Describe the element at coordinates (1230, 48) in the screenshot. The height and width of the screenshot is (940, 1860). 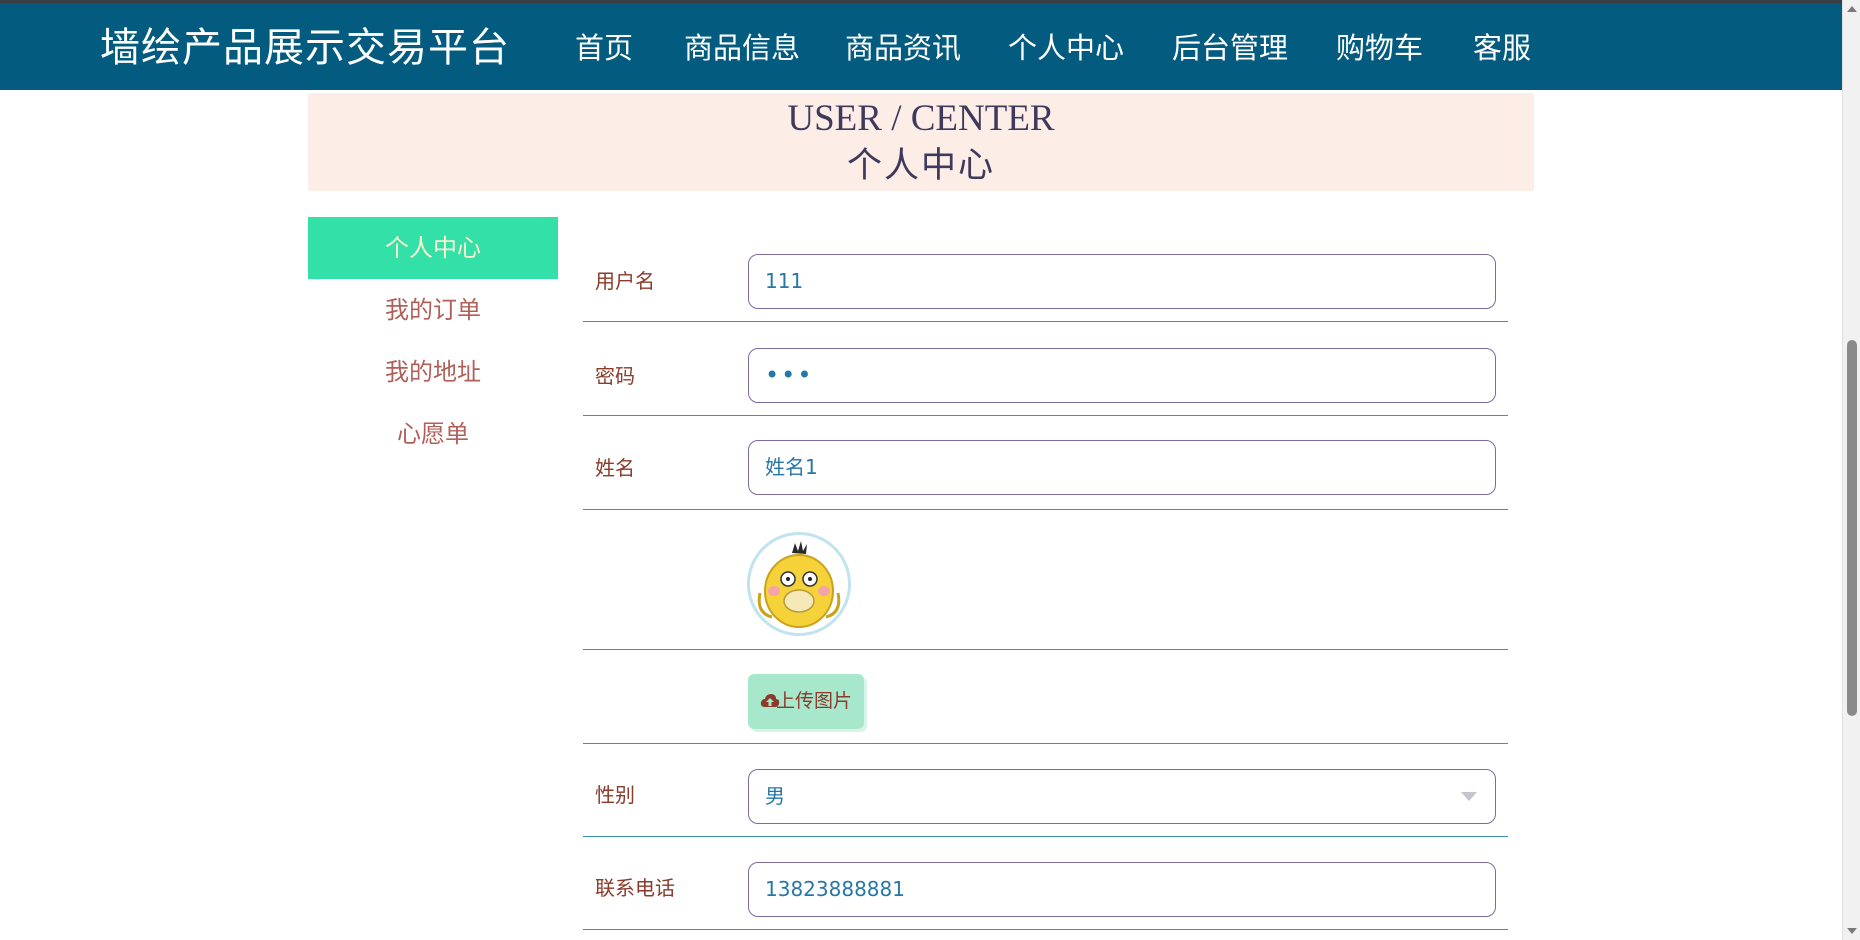
I see `nav-item-admin: 后台管理` at that location.